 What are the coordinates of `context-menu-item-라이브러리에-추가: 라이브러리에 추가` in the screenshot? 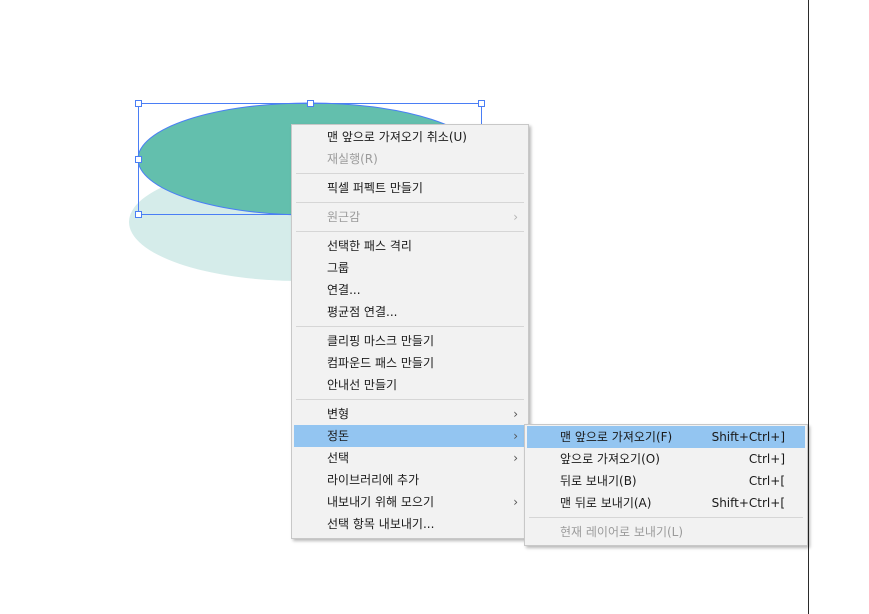 It's located at (410, 480).